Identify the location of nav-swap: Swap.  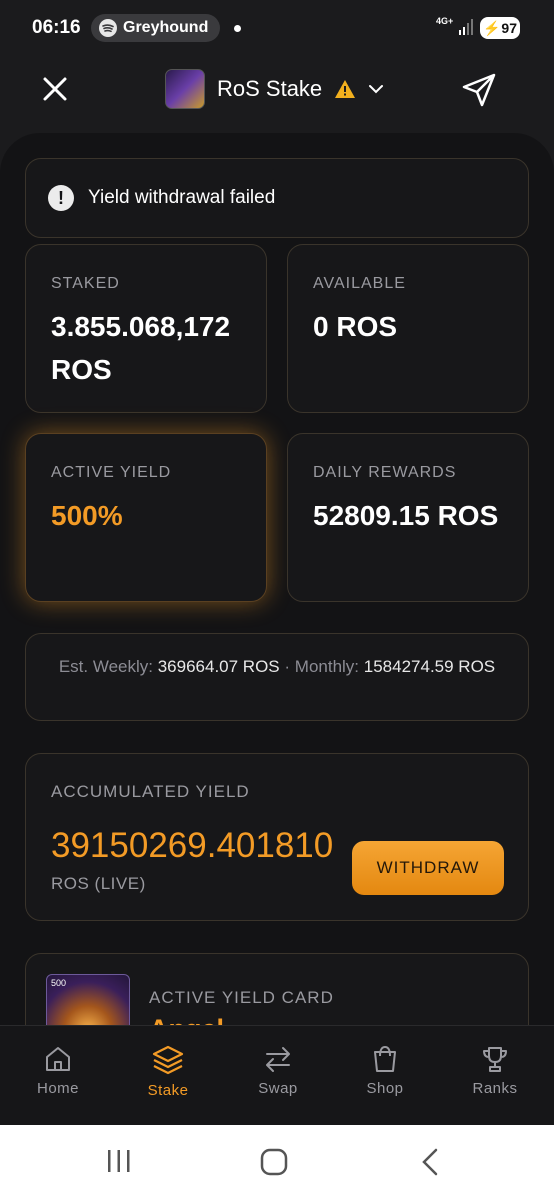
(278, 1070).